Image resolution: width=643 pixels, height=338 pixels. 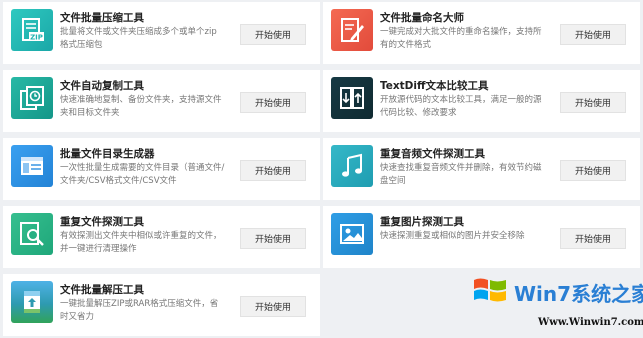 I want to click on tool-card-batch-extract: 文件批量解压工具 一键批量解压ZIP或RAR格式压缩文件，省时又省力 开始使用, so click(x=161, y=305).